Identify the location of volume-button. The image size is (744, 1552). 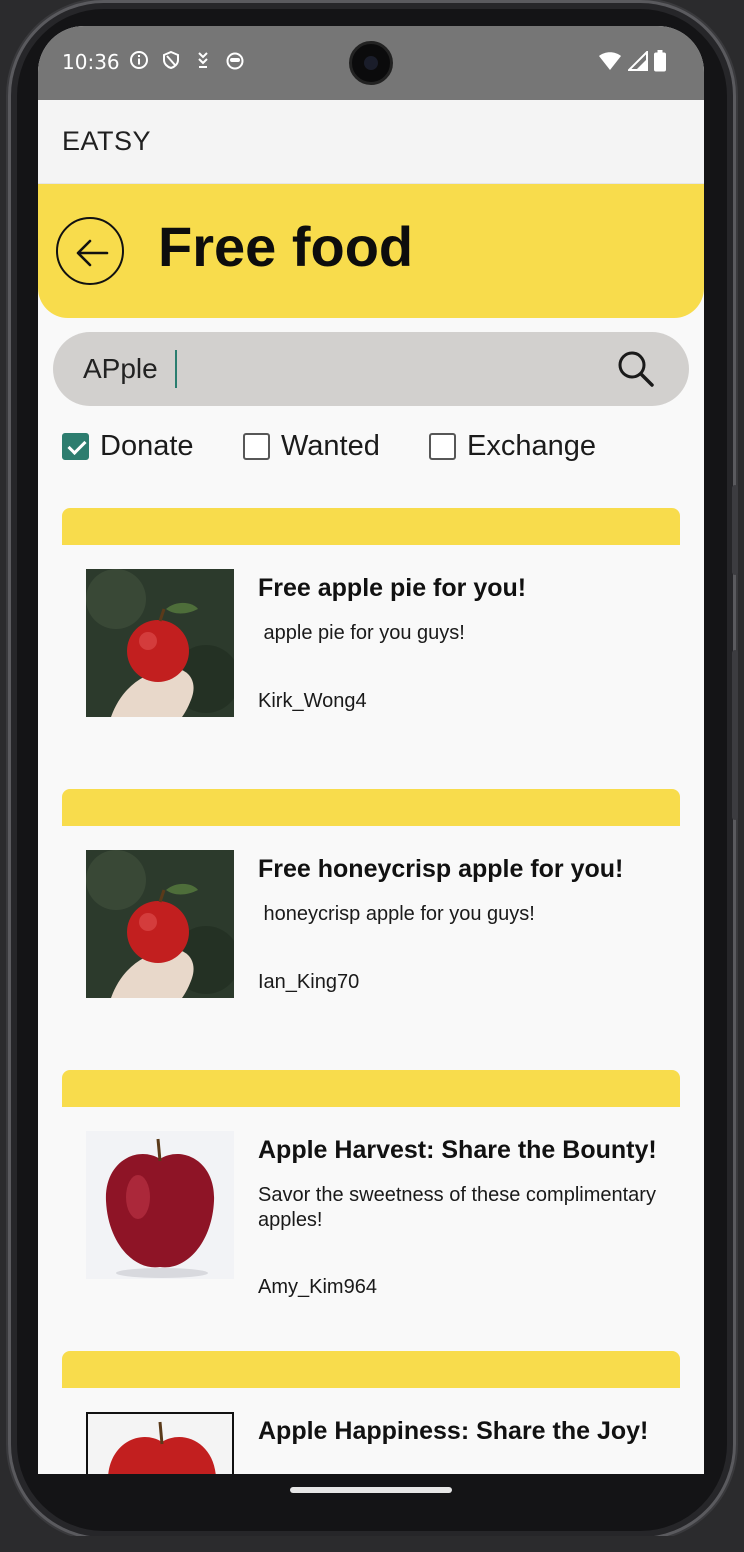
(735, 735).